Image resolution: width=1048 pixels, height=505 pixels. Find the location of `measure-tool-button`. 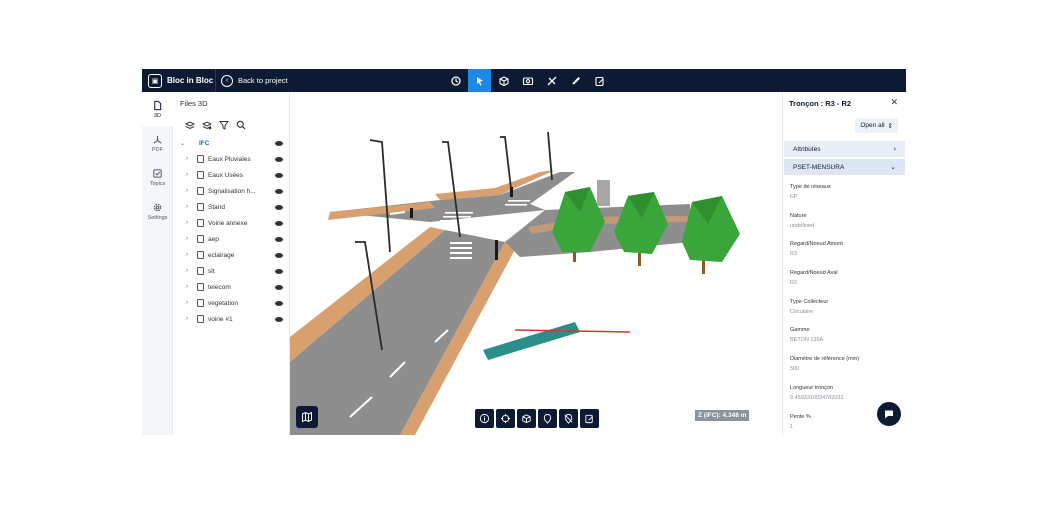

measure-tool-button is located at coordinates (551, 80).